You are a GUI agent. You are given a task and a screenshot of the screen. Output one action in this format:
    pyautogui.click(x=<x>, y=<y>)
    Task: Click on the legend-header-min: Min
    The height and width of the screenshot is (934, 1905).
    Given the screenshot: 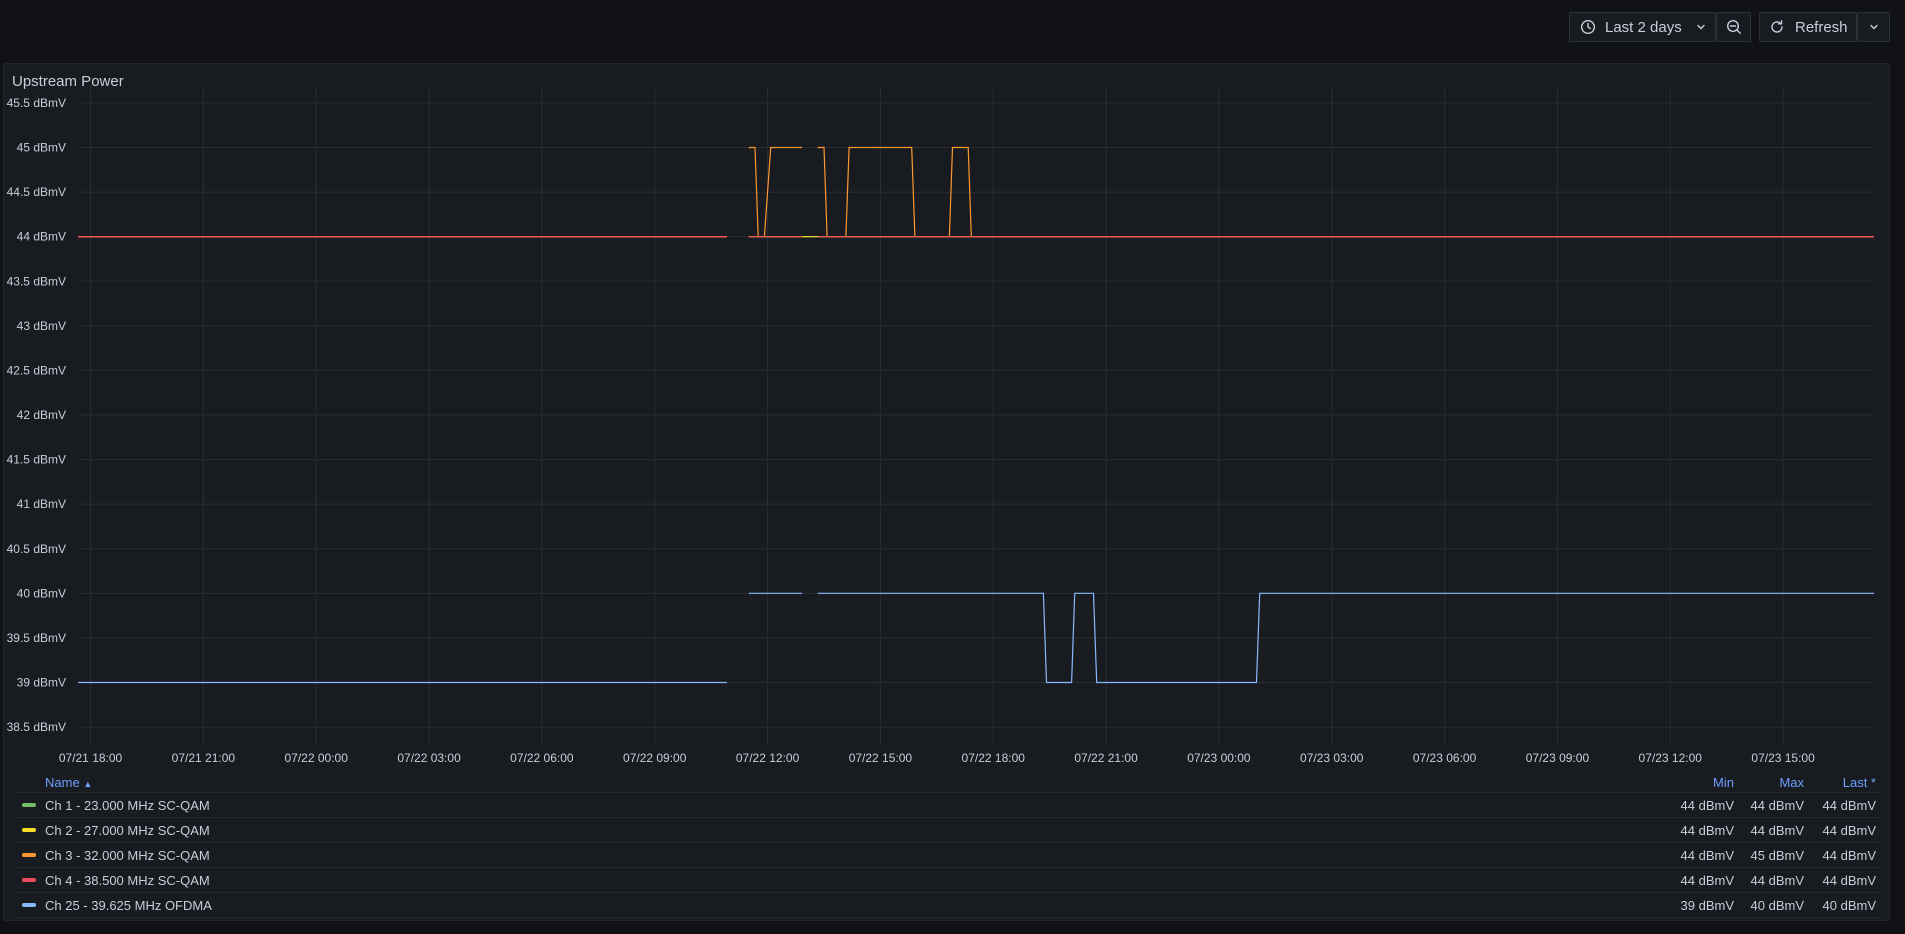 What is the action you would take?
    pyautogui.click(x=1723, y=782)
    